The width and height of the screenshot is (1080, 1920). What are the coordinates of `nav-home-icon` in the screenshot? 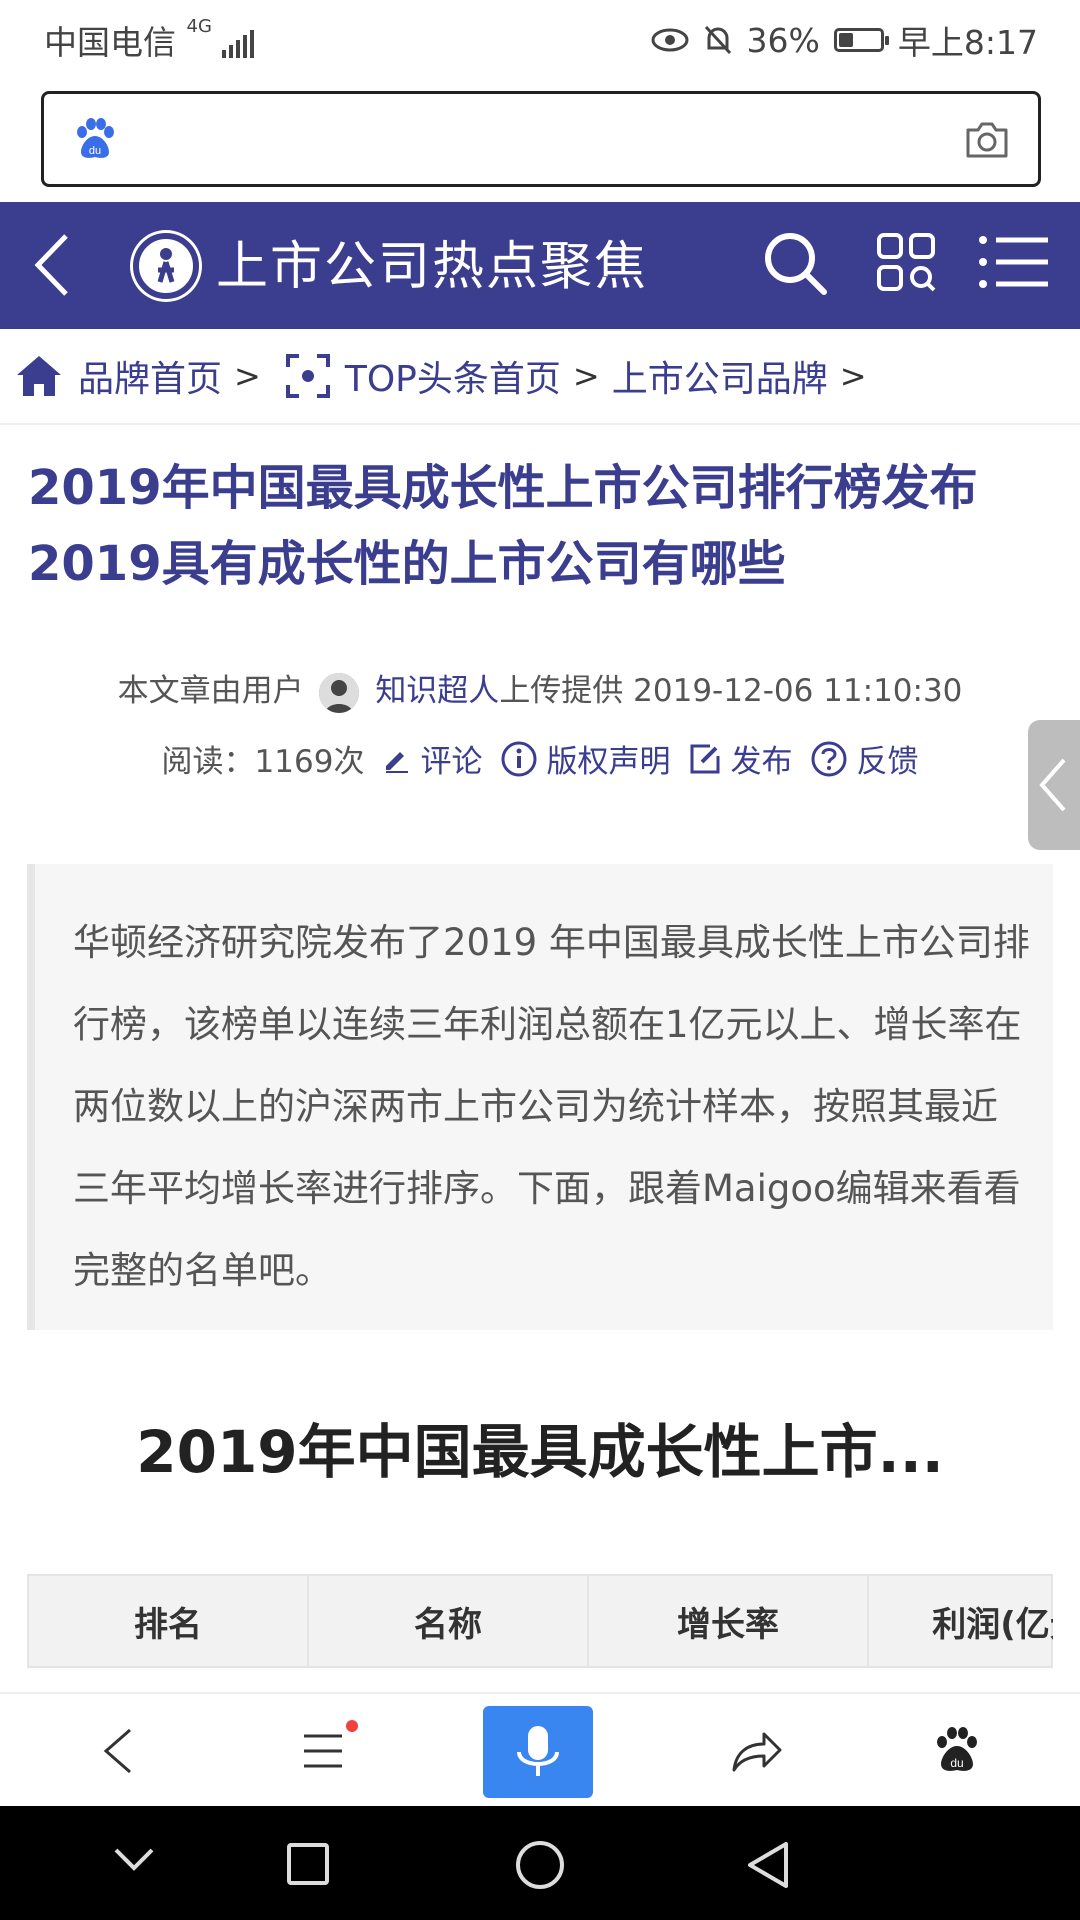 It's located at (540, 1865).